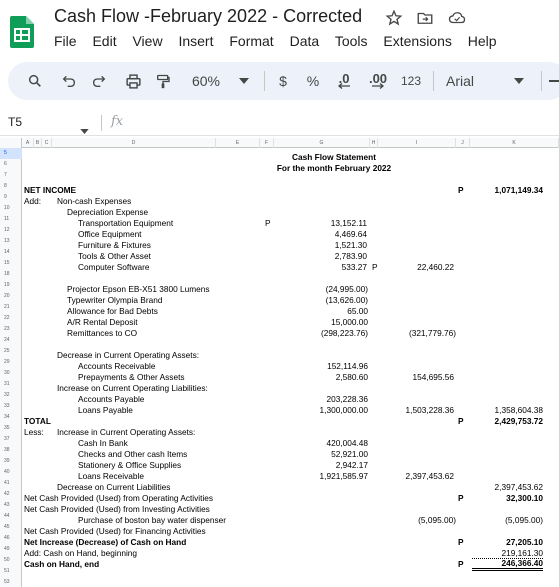 The width and height of the screenshot is (559, 587). I want to click on column-header-c: C, so click(47, 143).